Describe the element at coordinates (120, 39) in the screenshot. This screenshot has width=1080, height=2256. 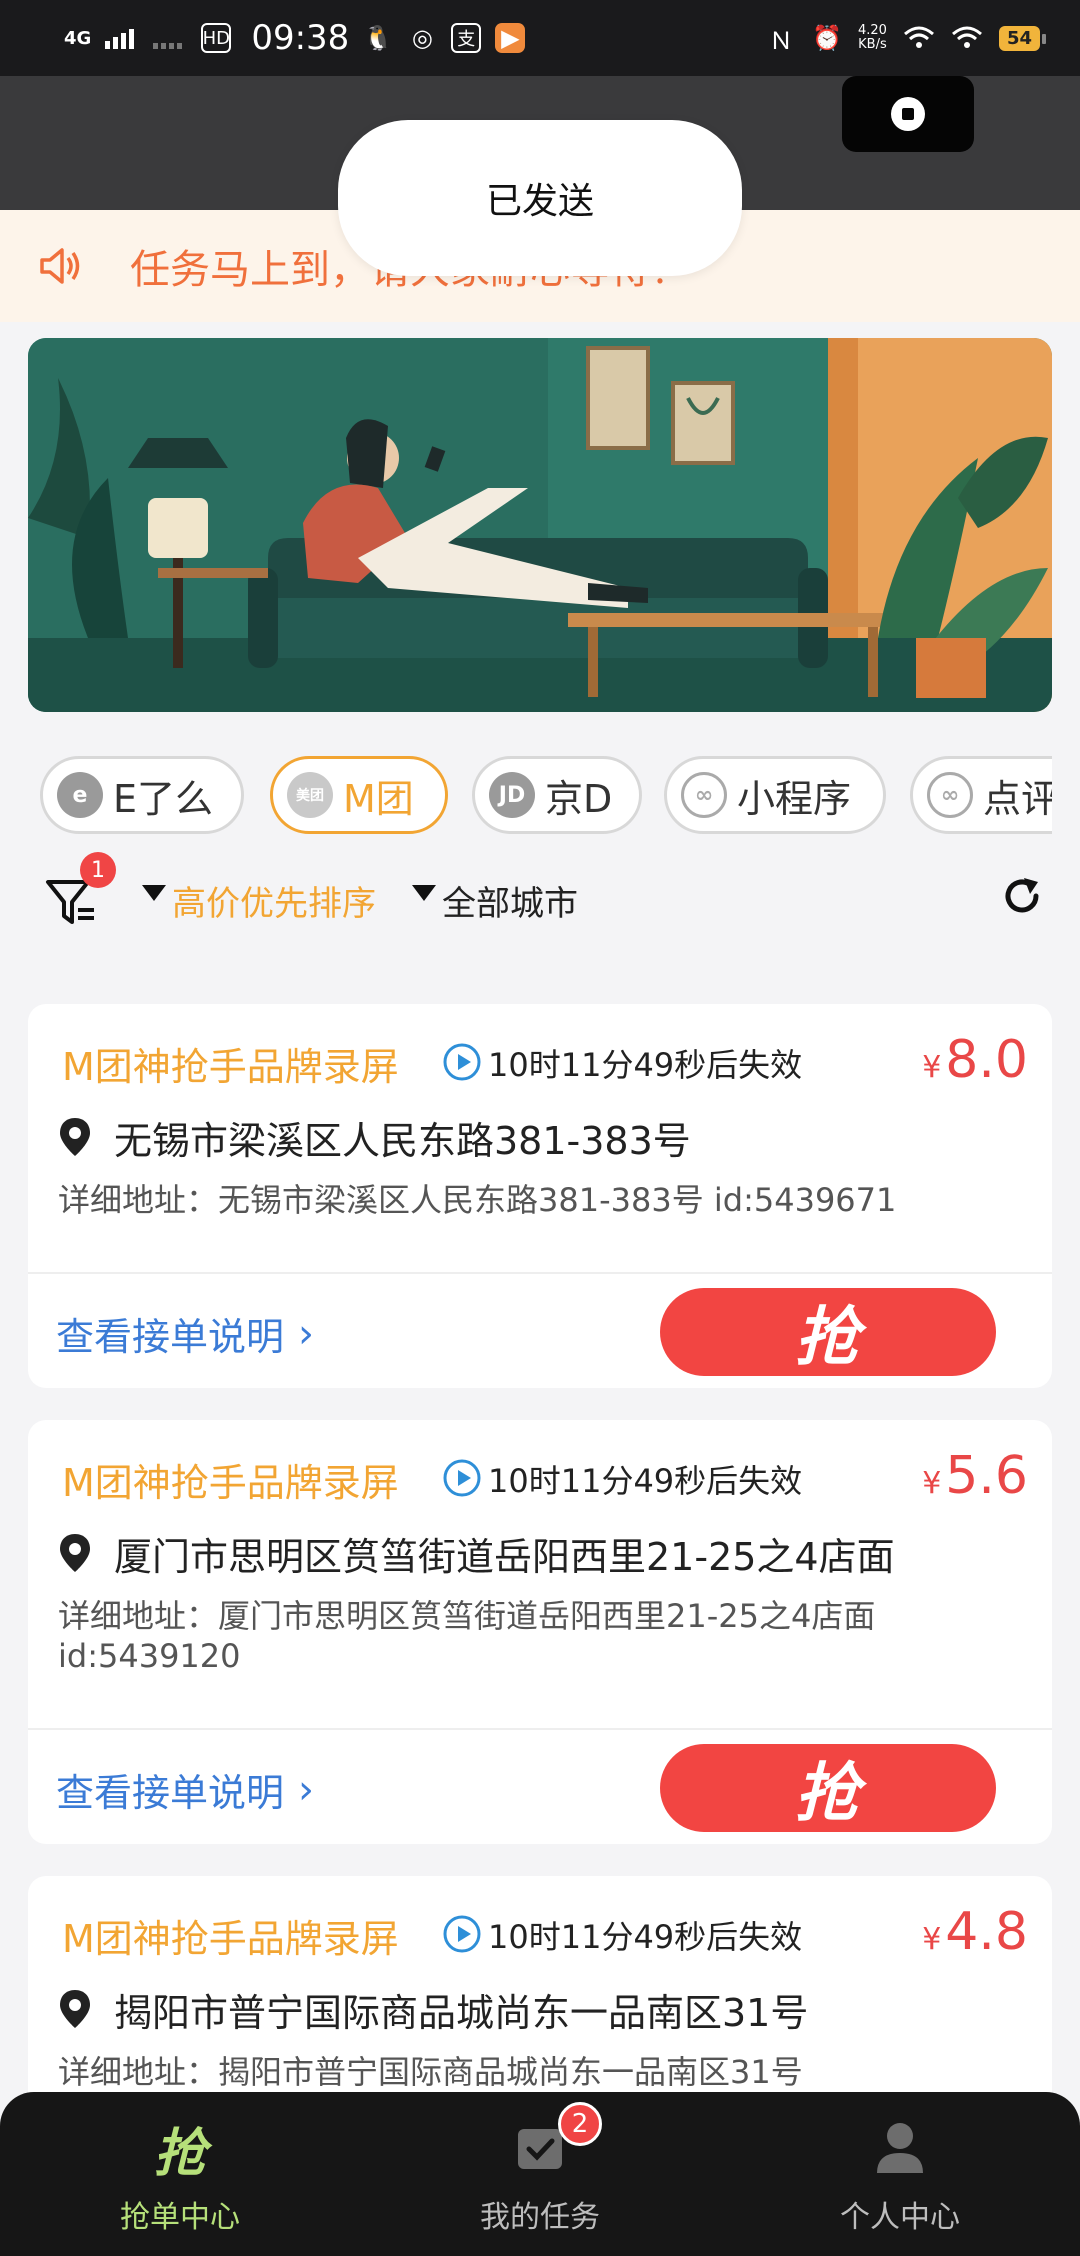
I see `signal-icon` at that location.